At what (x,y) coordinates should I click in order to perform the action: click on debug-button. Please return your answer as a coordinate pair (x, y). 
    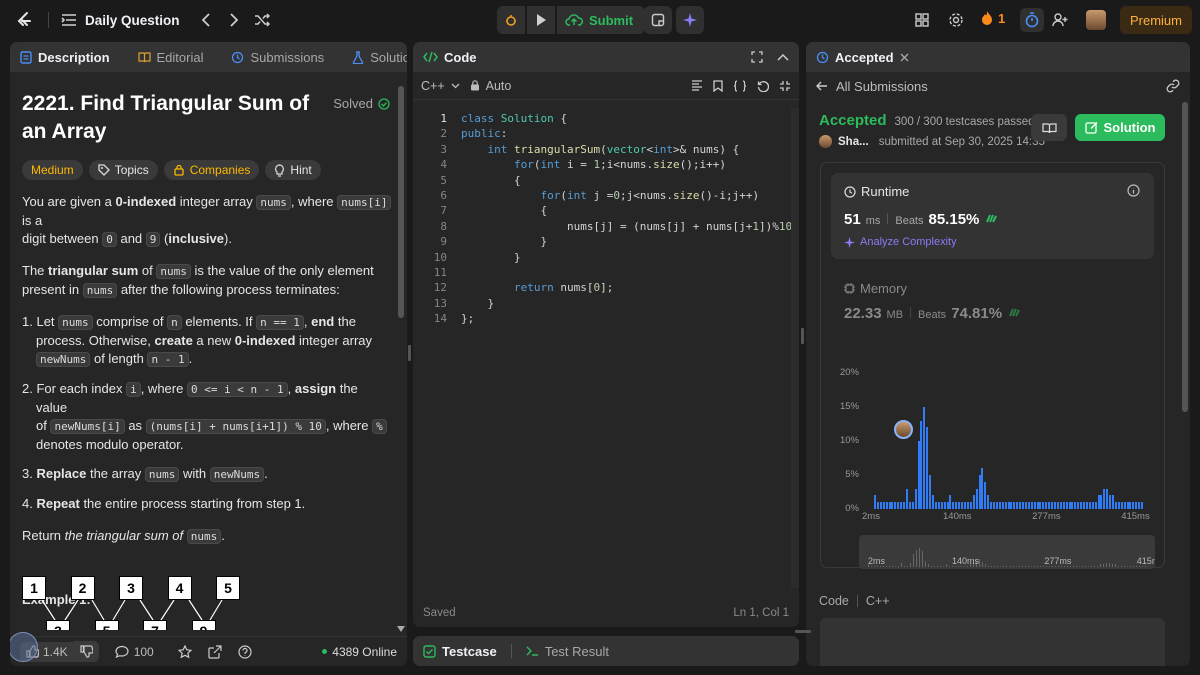
    Looking at the image, I should click on (511, 20).